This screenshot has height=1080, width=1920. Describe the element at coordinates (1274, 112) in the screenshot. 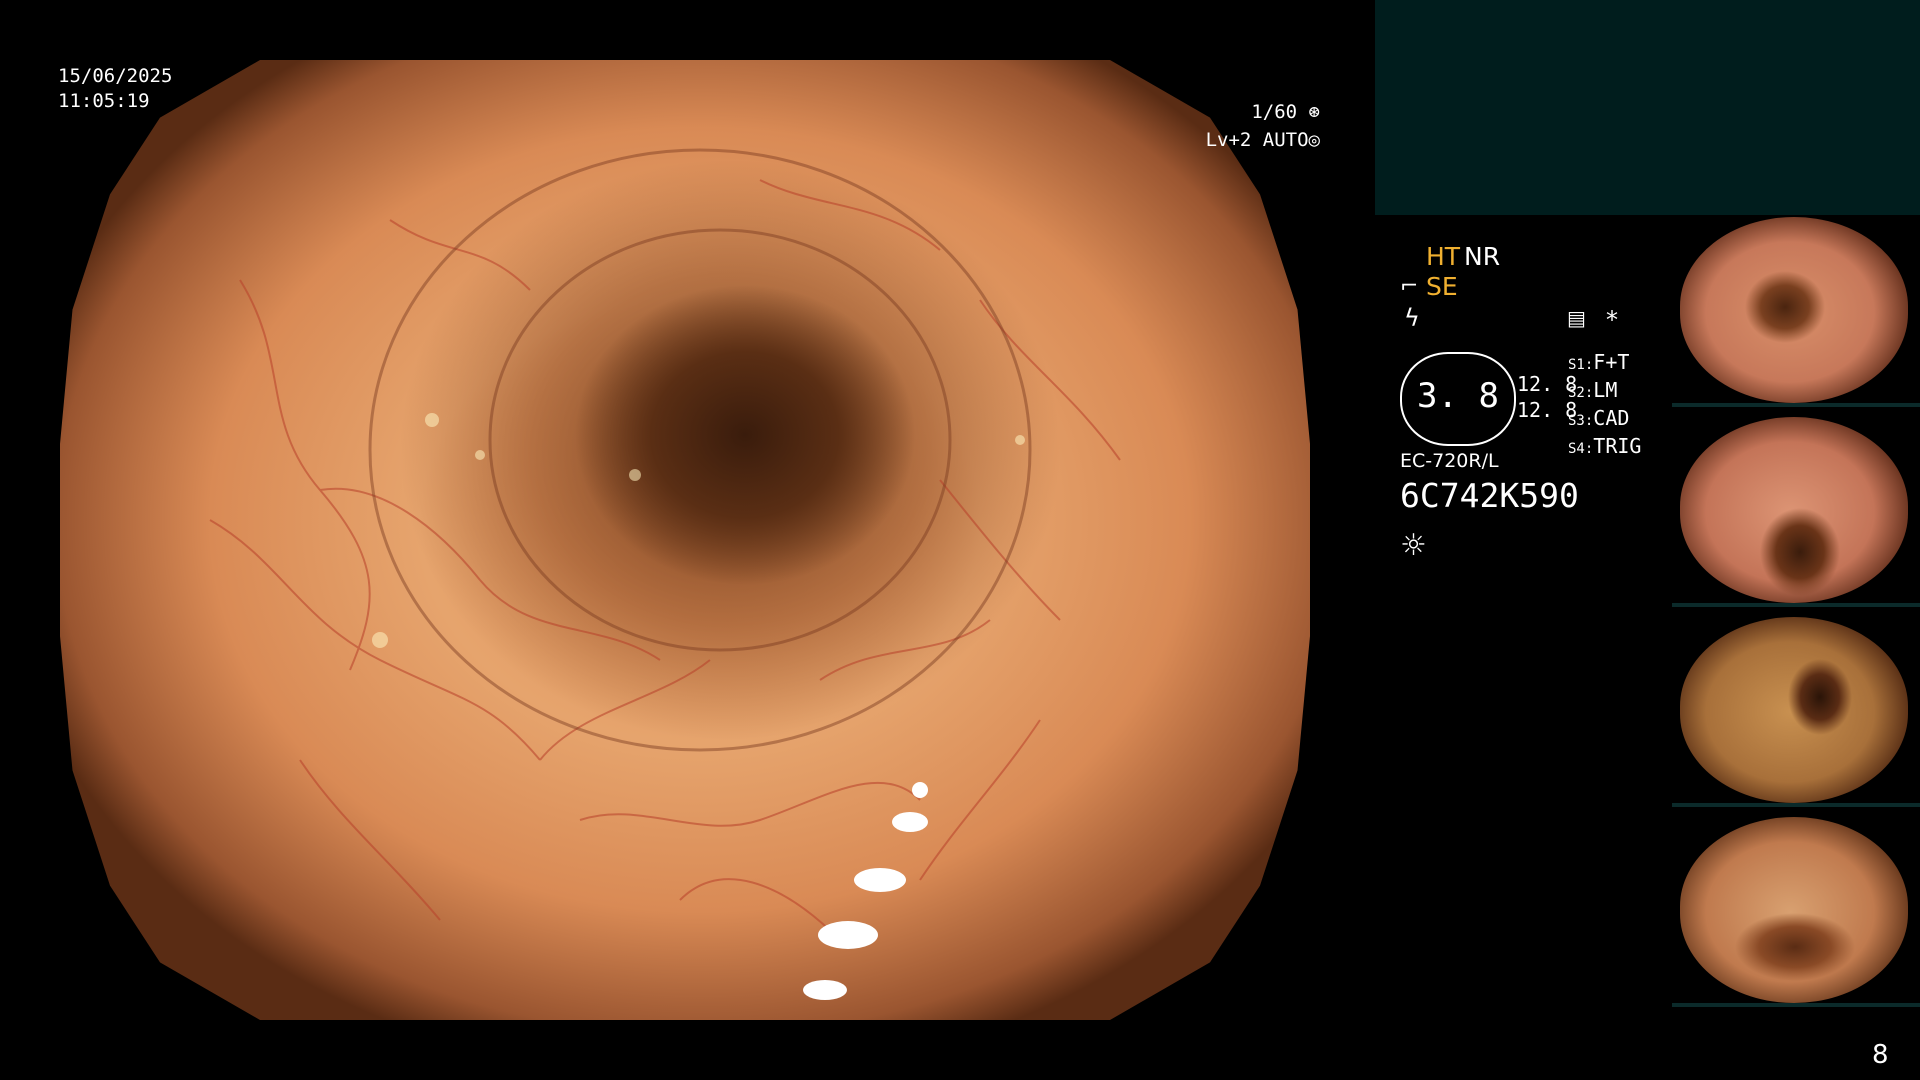

I see `shutter-speed: 1/60` at that location.